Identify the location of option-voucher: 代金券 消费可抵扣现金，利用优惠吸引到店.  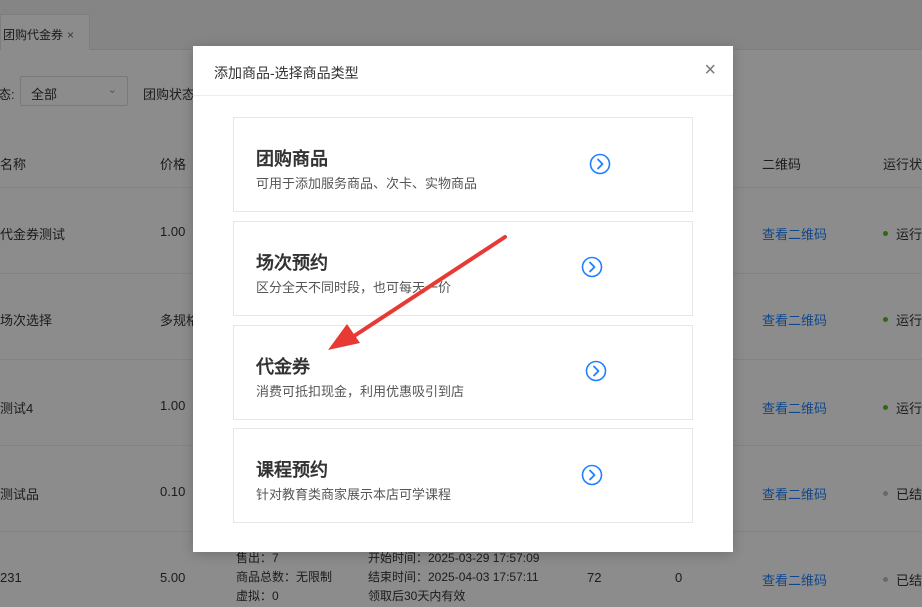
(463, 372).